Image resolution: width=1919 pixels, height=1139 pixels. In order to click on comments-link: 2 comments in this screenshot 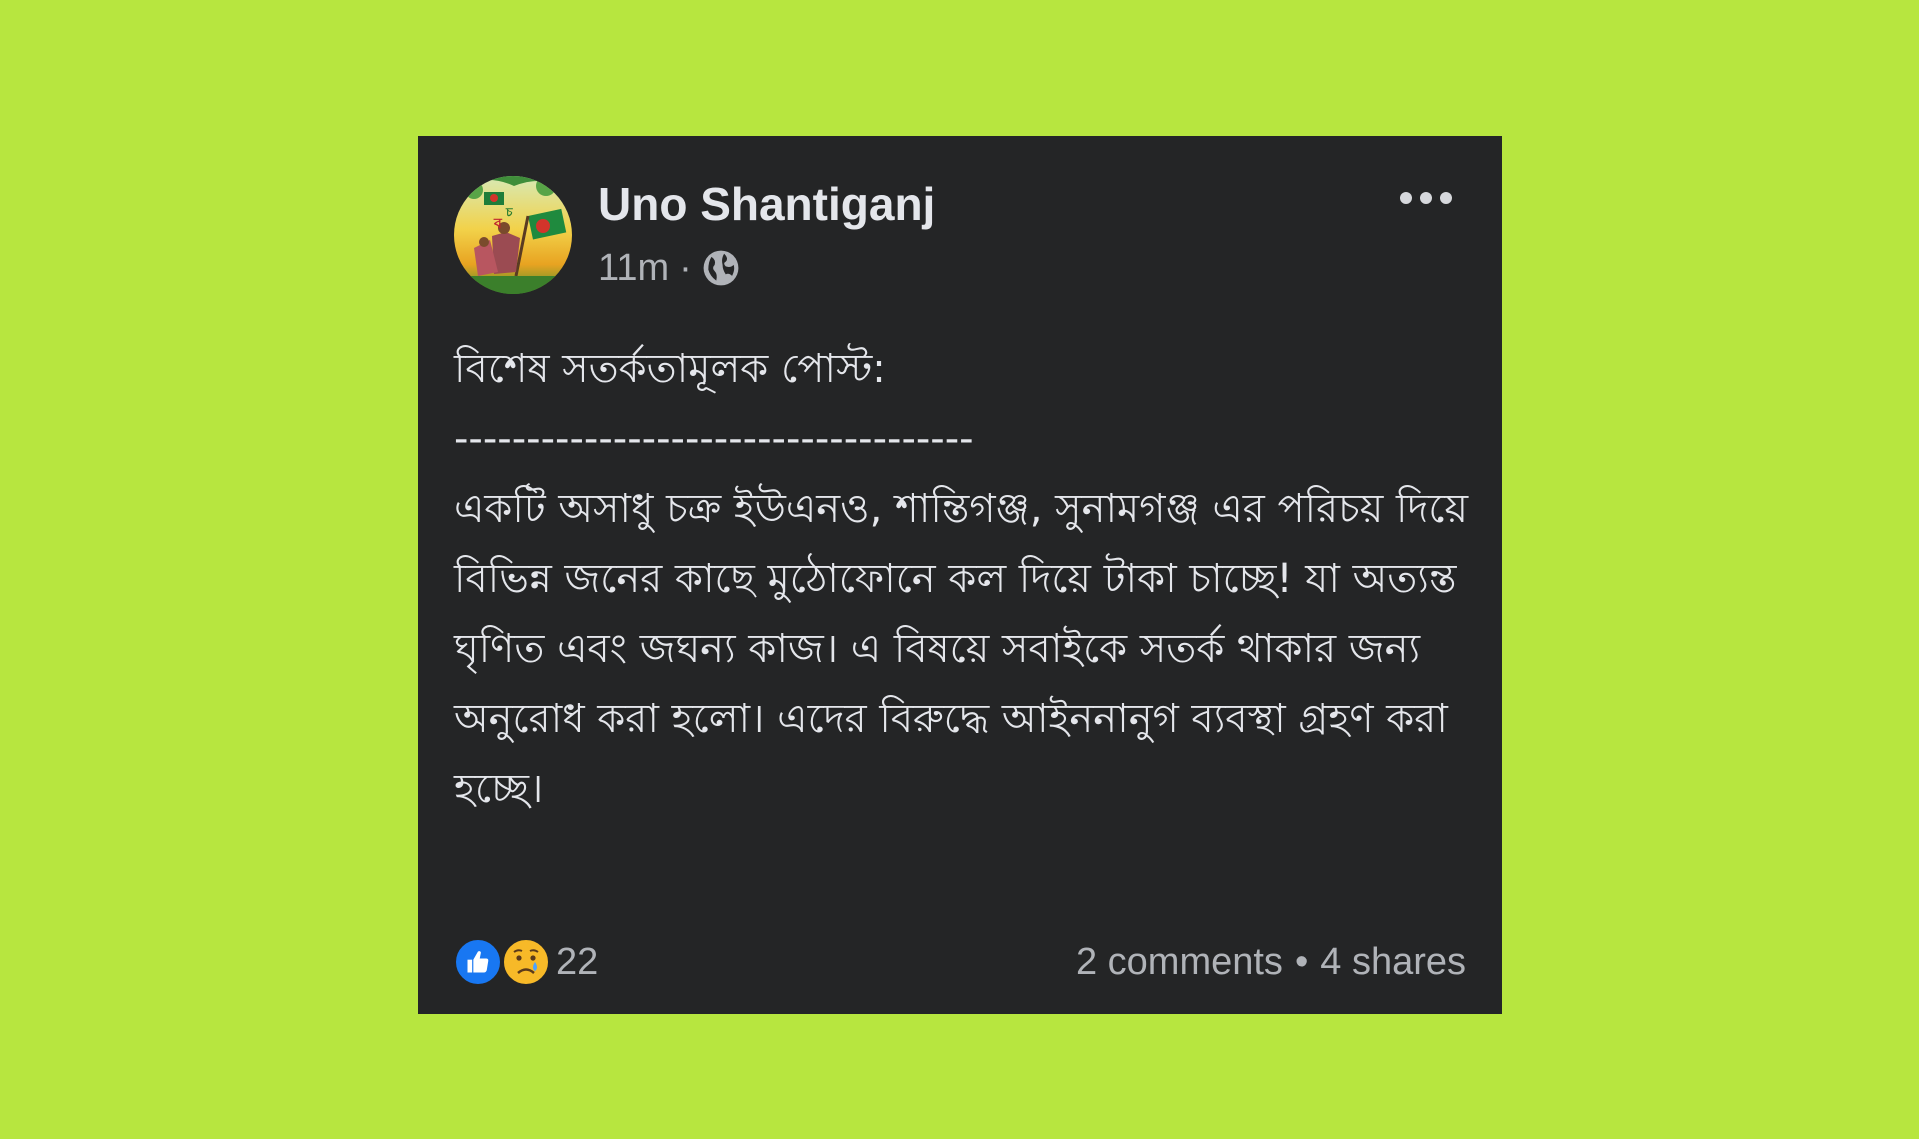, I will do `click(1179, 962)`.